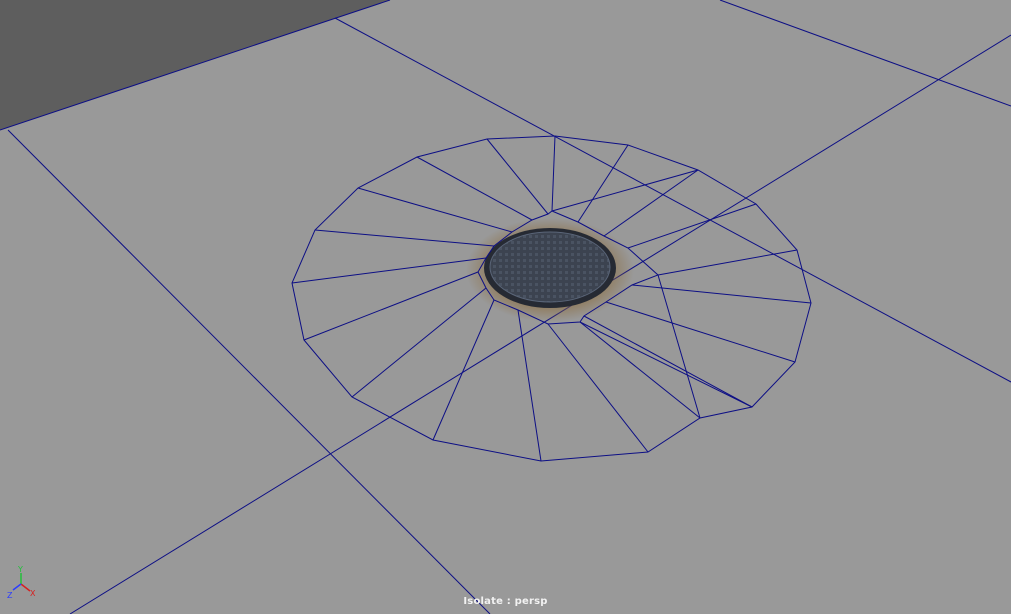 The height and width of the screenshot is (614, 1011). I want to click on axis-y-label: Y, so click(20, 569).